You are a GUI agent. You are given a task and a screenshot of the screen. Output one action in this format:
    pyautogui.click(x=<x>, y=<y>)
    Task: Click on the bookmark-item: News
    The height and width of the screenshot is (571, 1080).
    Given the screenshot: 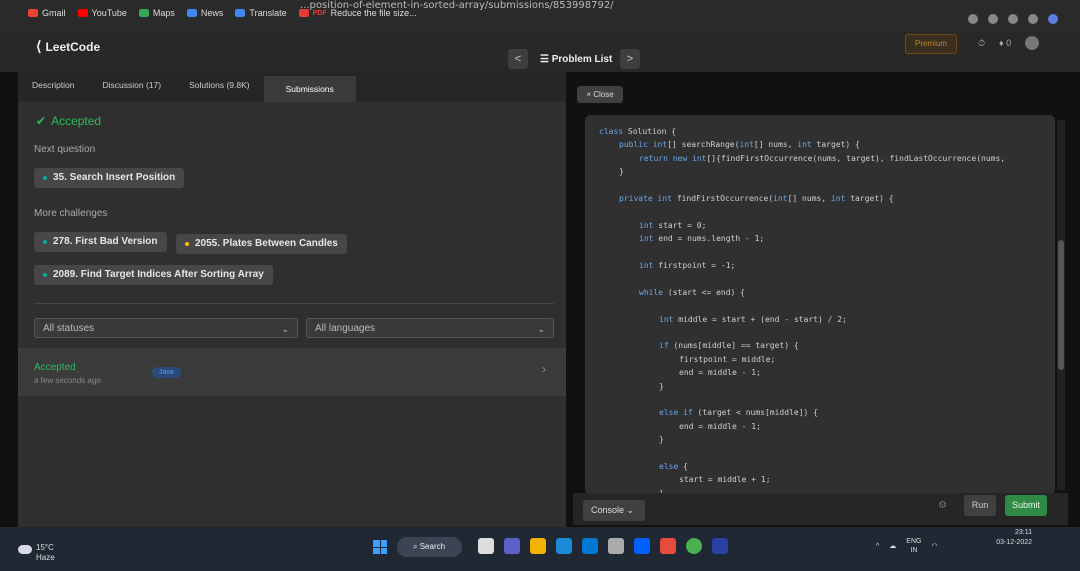 What is the action you would take?
    pyautogui.click(x=205, y=13)
    